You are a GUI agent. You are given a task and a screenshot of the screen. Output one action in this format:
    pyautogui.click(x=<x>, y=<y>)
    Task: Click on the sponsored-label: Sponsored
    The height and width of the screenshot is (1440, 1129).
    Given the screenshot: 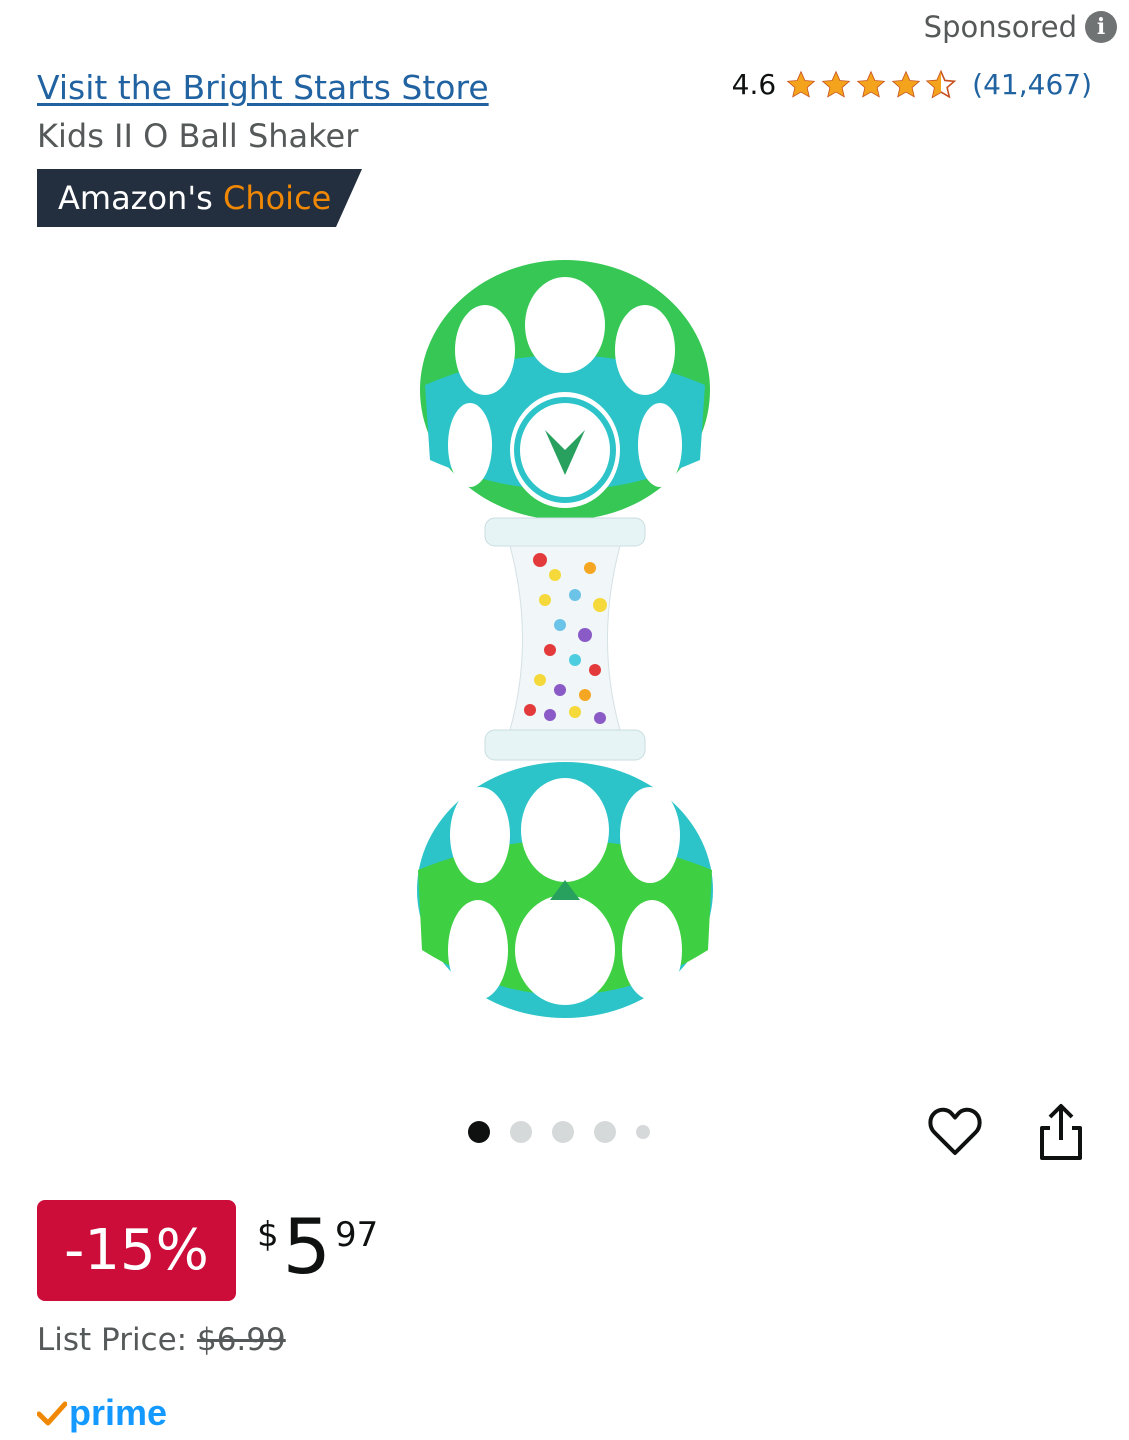 What is the action you would take?
    pyautogui.click(x=1000, y=27)
    